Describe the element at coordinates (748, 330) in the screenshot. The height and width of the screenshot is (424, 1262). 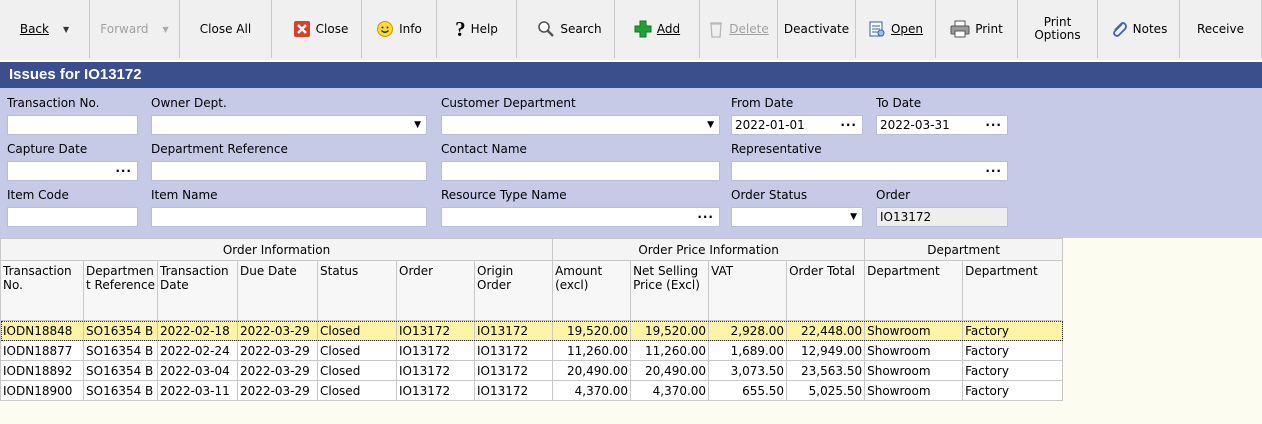
I see `cell-vat: 2,928.00` at that location.